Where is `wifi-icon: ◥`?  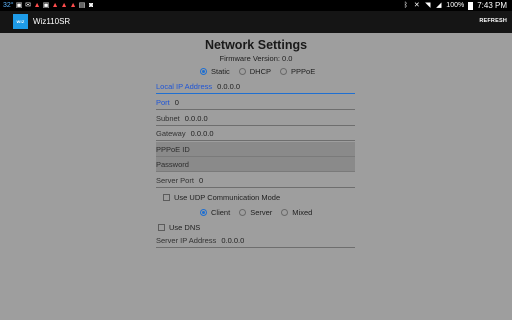
wifi-icon: ◥ is located at coordinates (428, 5).